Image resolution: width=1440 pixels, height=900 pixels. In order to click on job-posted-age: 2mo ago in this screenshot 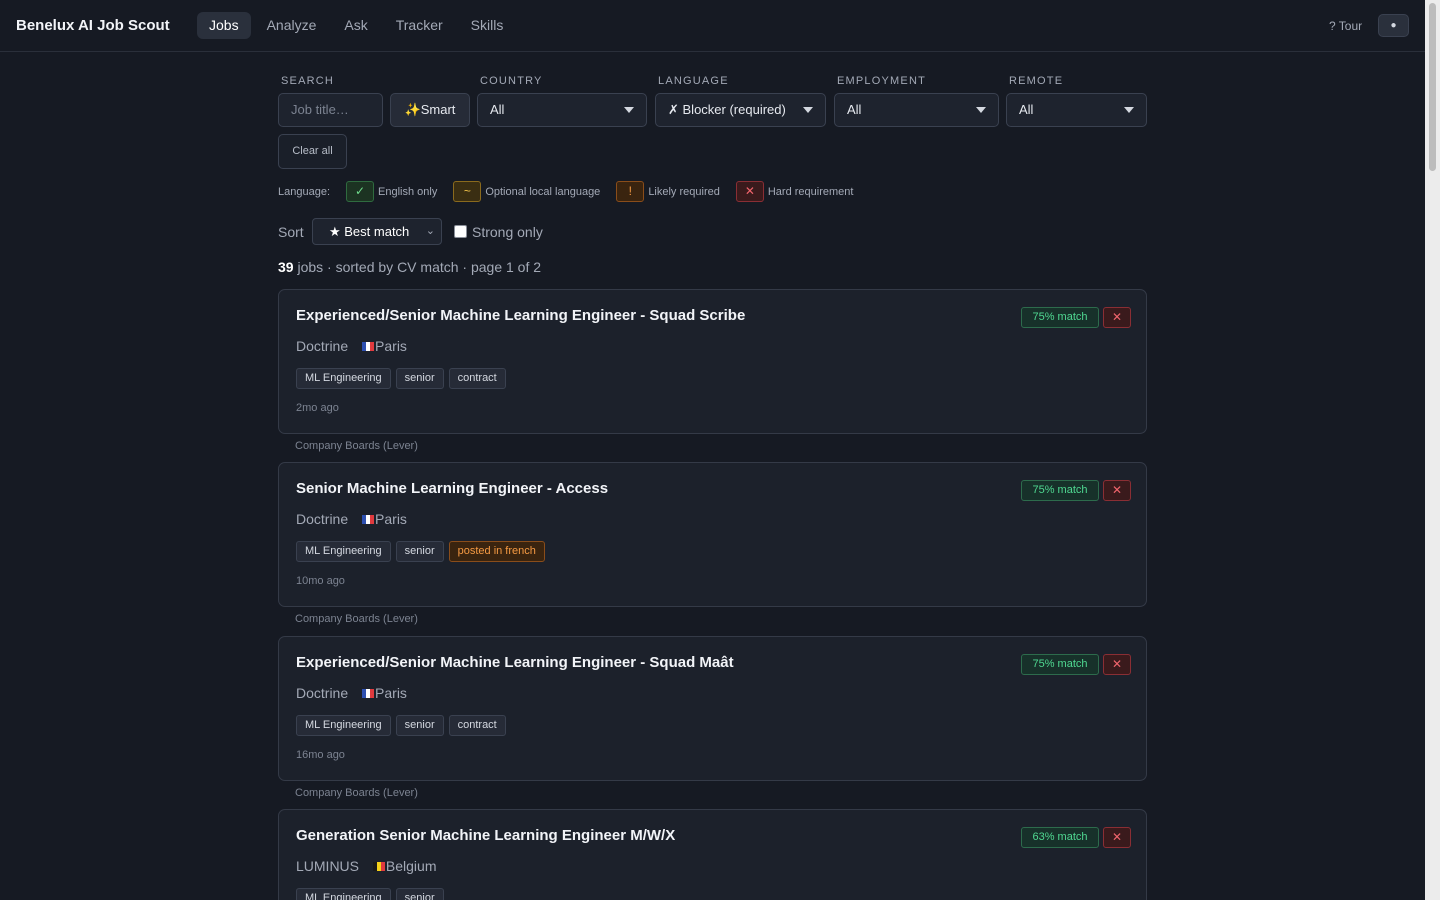, I will do `click(317, 408)`.